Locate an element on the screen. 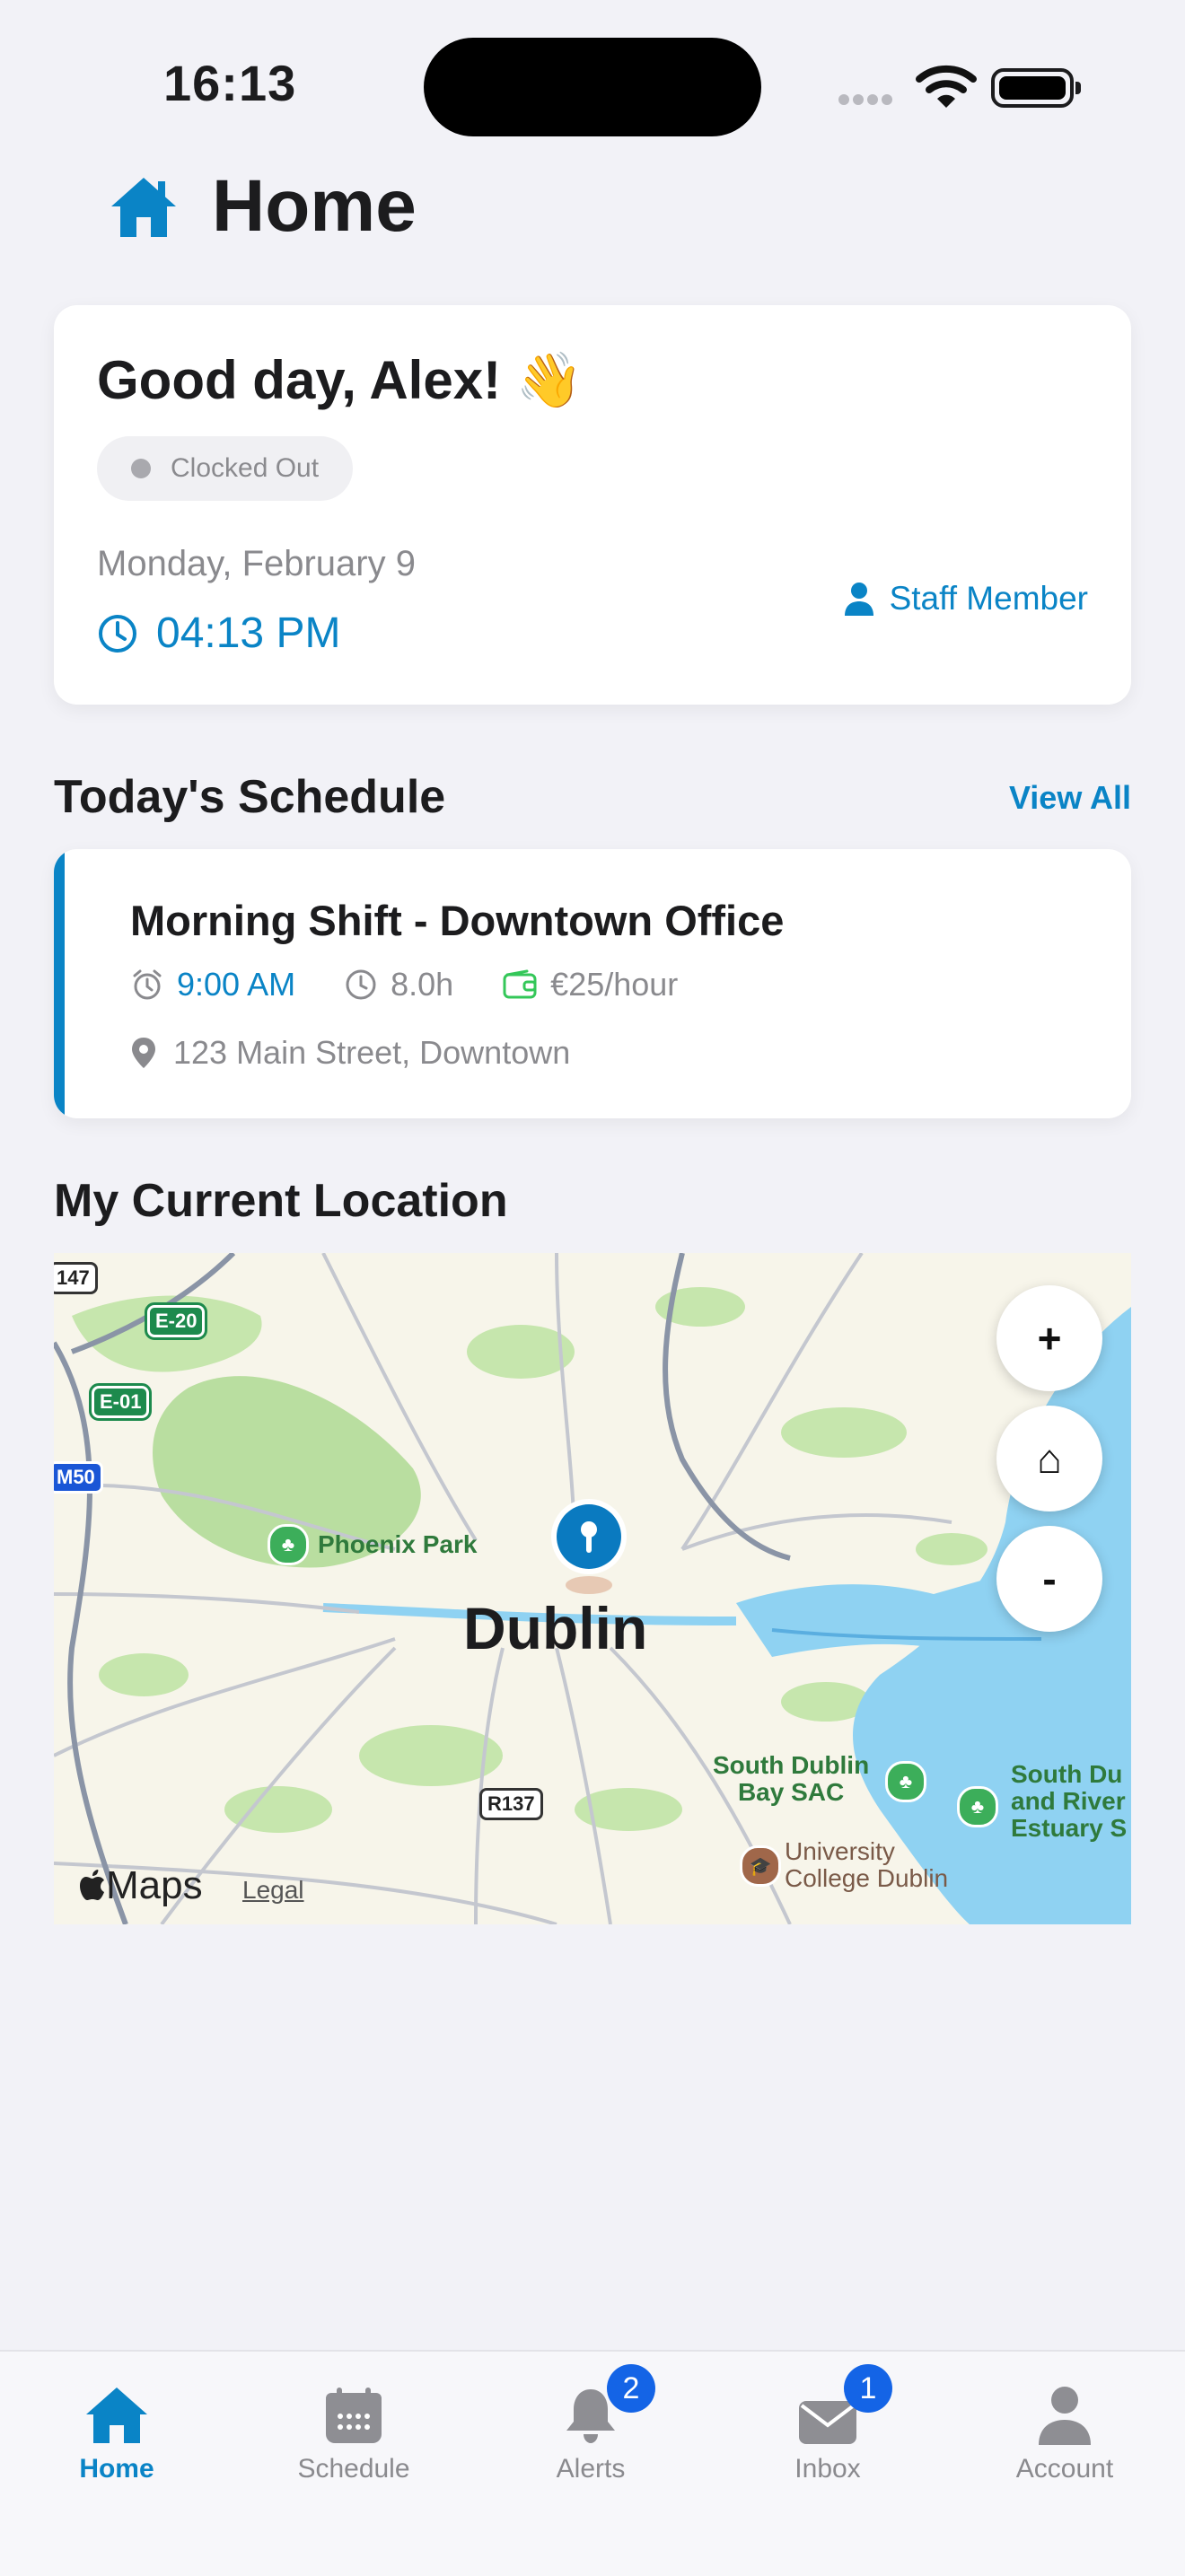 This screenshot has width=1185, height=2576. park-label-phoenix-park: ♣ Phoenix Park is located at coordinates (372, 1544).